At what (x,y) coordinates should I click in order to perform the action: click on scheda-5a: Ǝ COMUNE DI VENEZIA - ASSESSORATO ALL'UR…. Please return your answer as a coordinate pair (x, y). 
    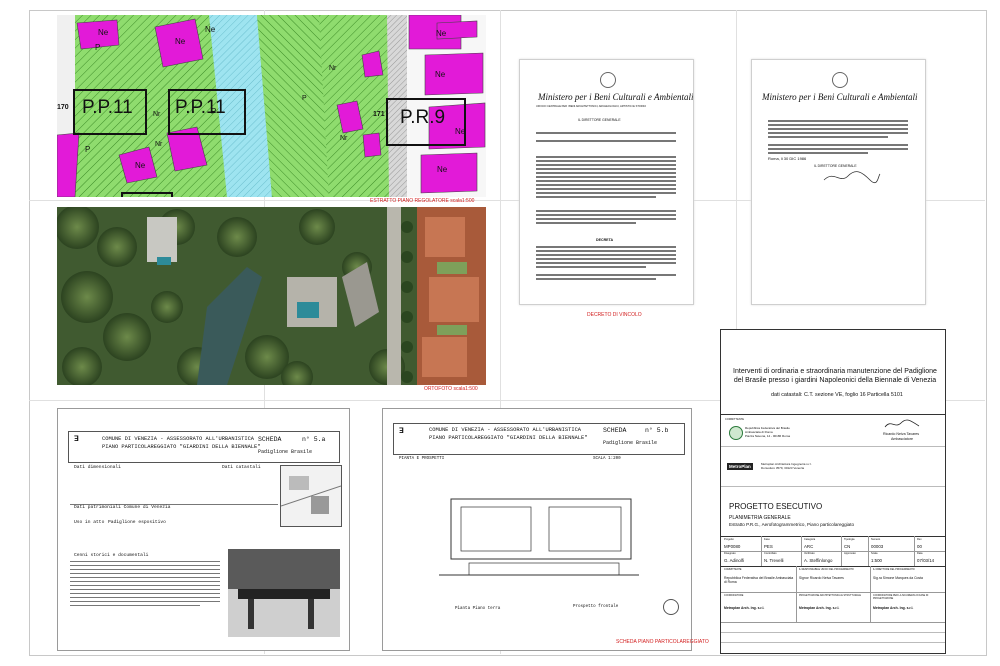
    Looking at the image, I should click on (203, 529).